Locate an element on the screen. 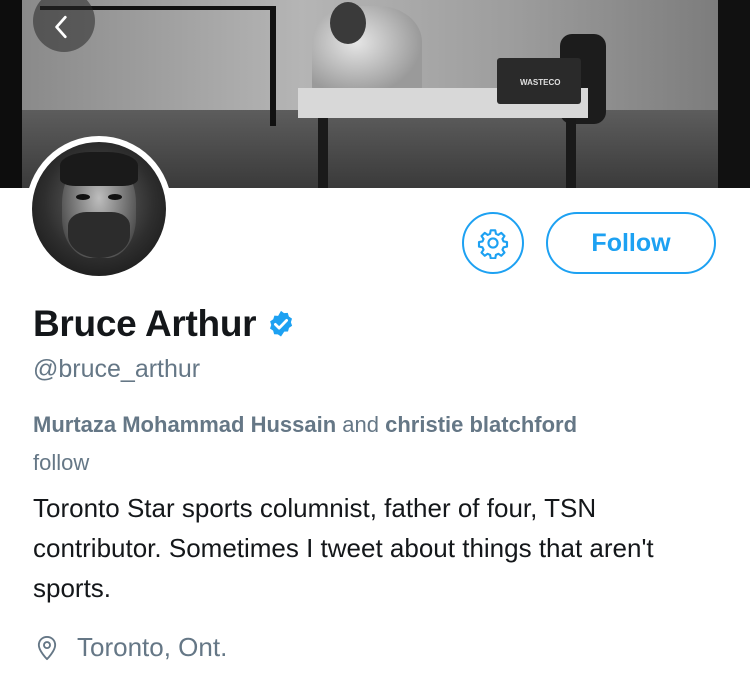 This screenshot has height=675, width=750. banner-stanchion-post is located at coordinates (273, 66).